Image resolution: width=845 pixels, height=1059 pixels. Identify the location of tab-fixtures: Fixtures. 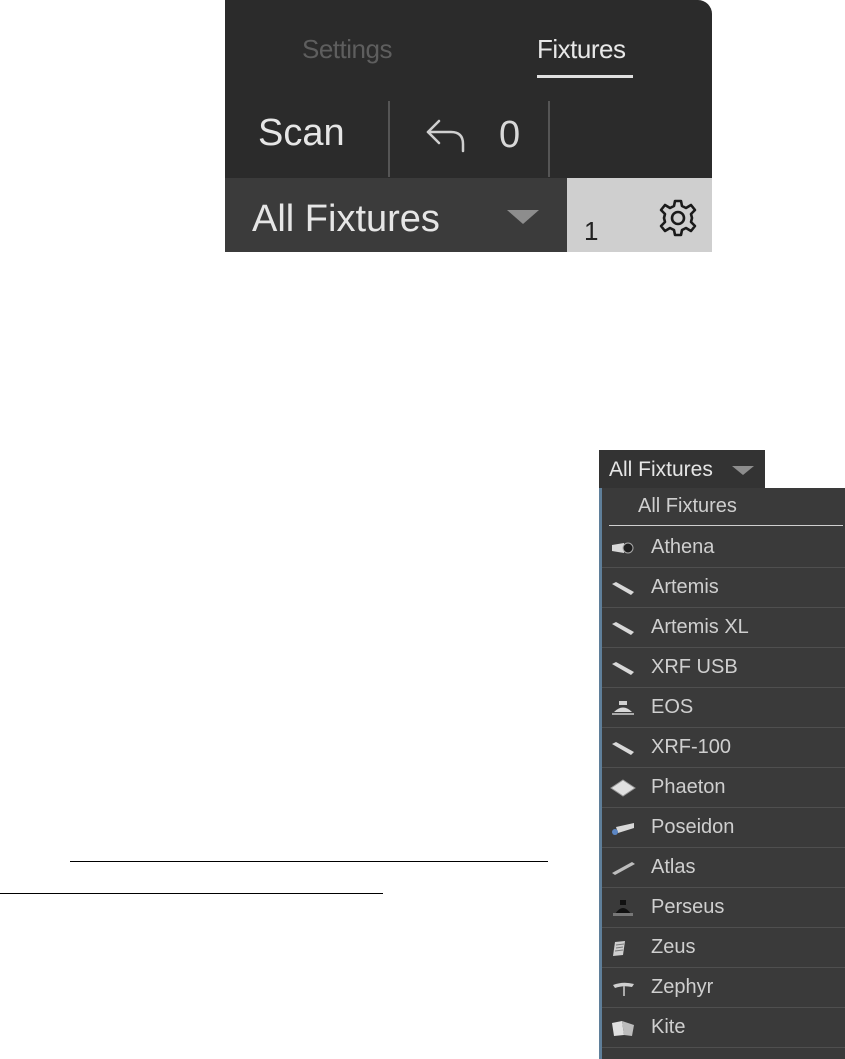
(581, 49).